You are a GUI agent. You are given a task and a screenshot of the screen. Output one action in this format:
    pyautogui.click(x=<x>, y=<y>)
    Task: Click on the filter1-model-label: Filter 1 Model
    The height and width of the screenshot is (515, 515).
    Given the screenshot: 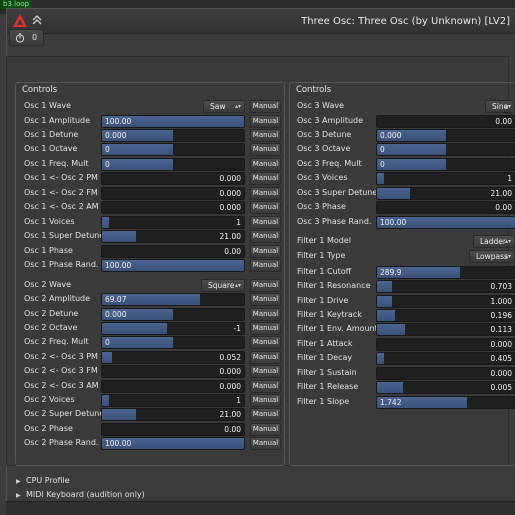 What is the action you would take?
    pyautogui.click(x=324, y=240)
    